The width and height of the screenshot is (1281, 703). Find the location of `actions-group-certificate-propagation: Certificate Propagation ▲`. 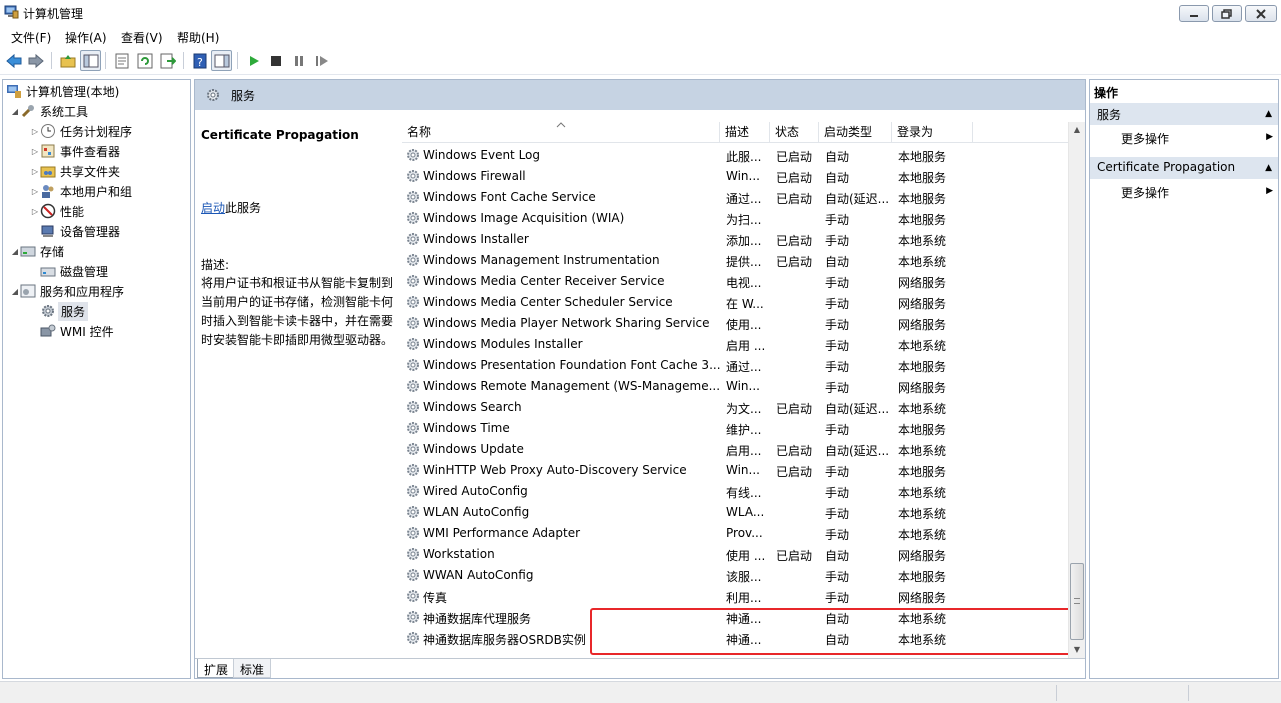

actions-group-certificate-propagation: Certificate Propagation ▲ is located at coordinates (1184, 168).